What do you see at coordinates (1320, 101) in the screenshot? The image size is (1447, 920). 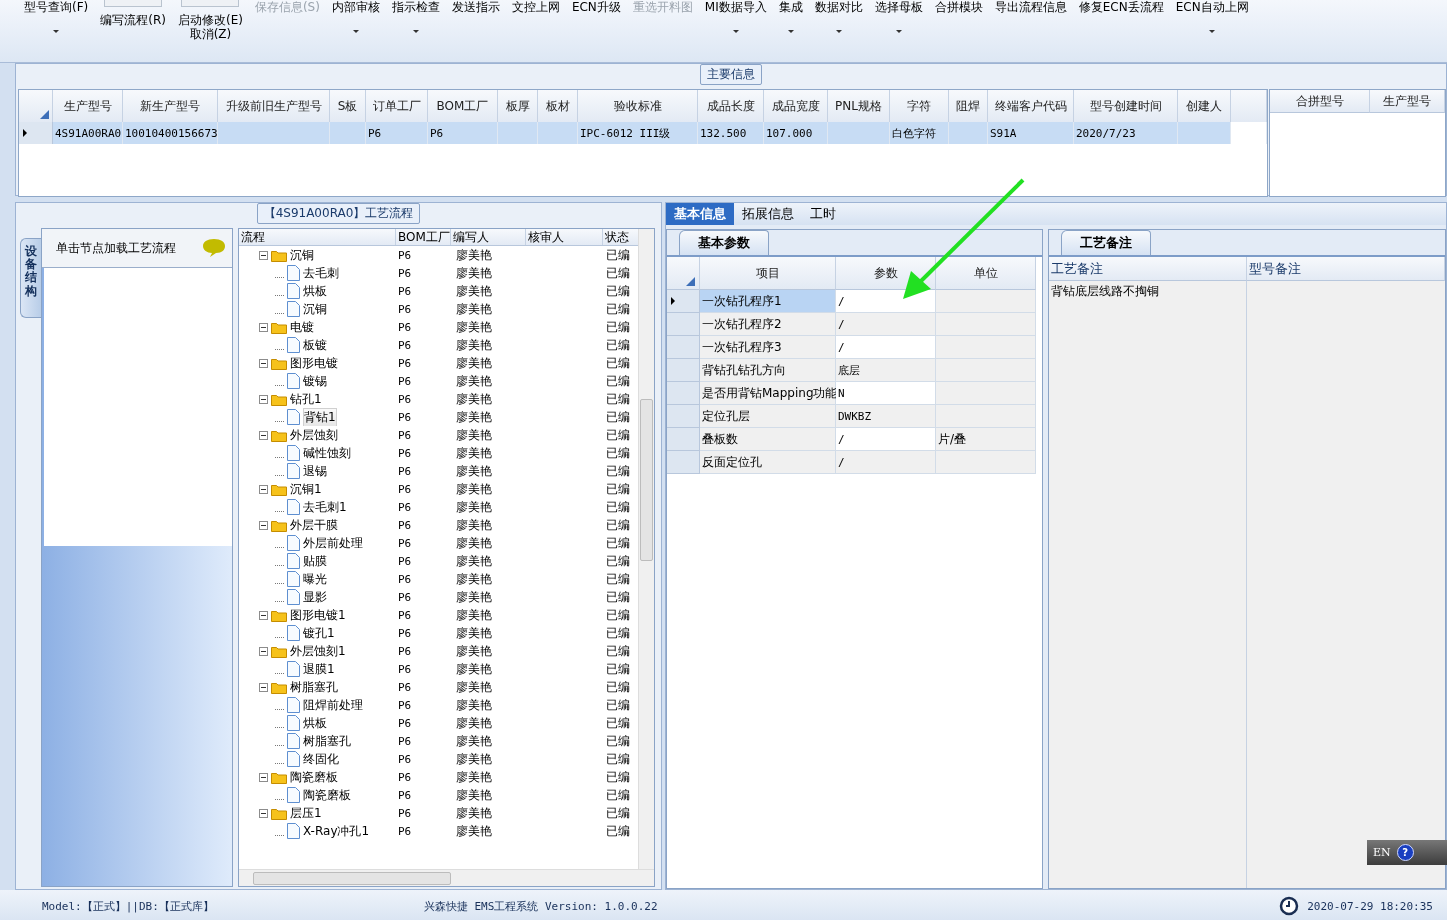 I see `column-header: 合拼型号` at bounding box center [1320, 101].